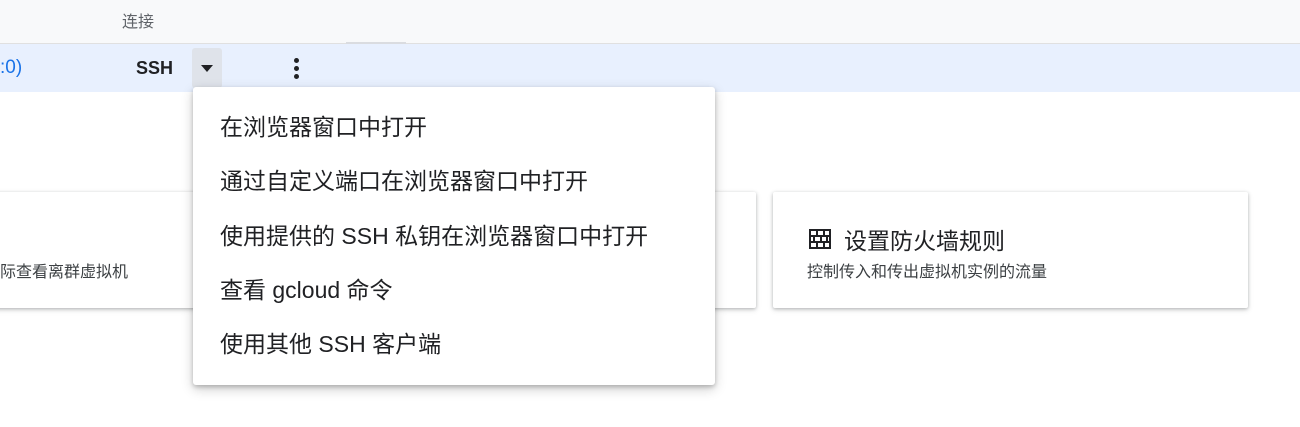  What do you see at coordinates (924, 241) in the screenshot?
I see `card-title: 设置防火墙规则` at bounding box center [924, 241].